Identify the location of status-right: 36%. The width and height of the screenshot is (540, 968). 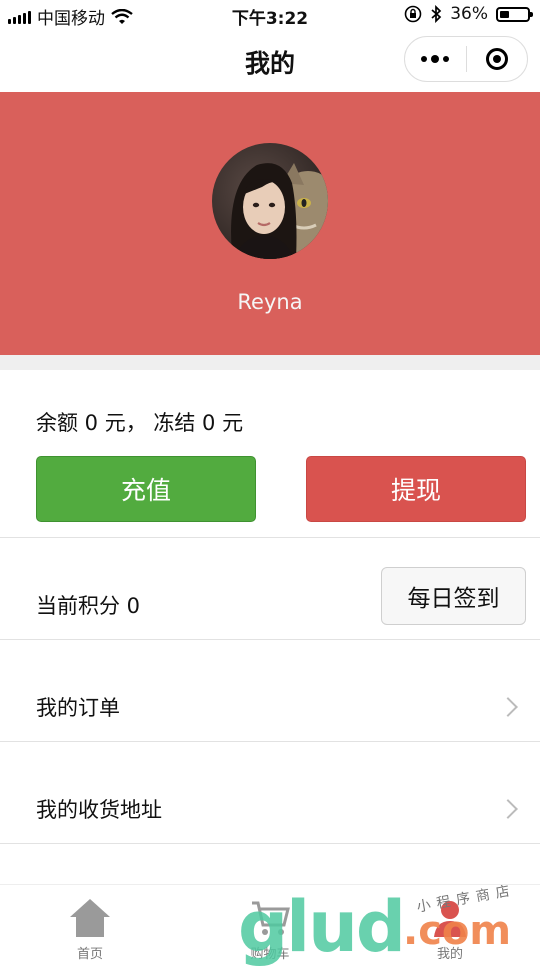
(468, 14).